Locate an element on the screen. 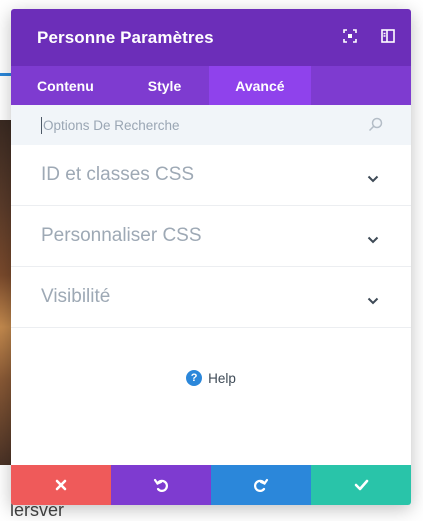 The image size is (423, 521). section-personnaliser-css: Personnaliser CSS is located at coordinates (211, 236).